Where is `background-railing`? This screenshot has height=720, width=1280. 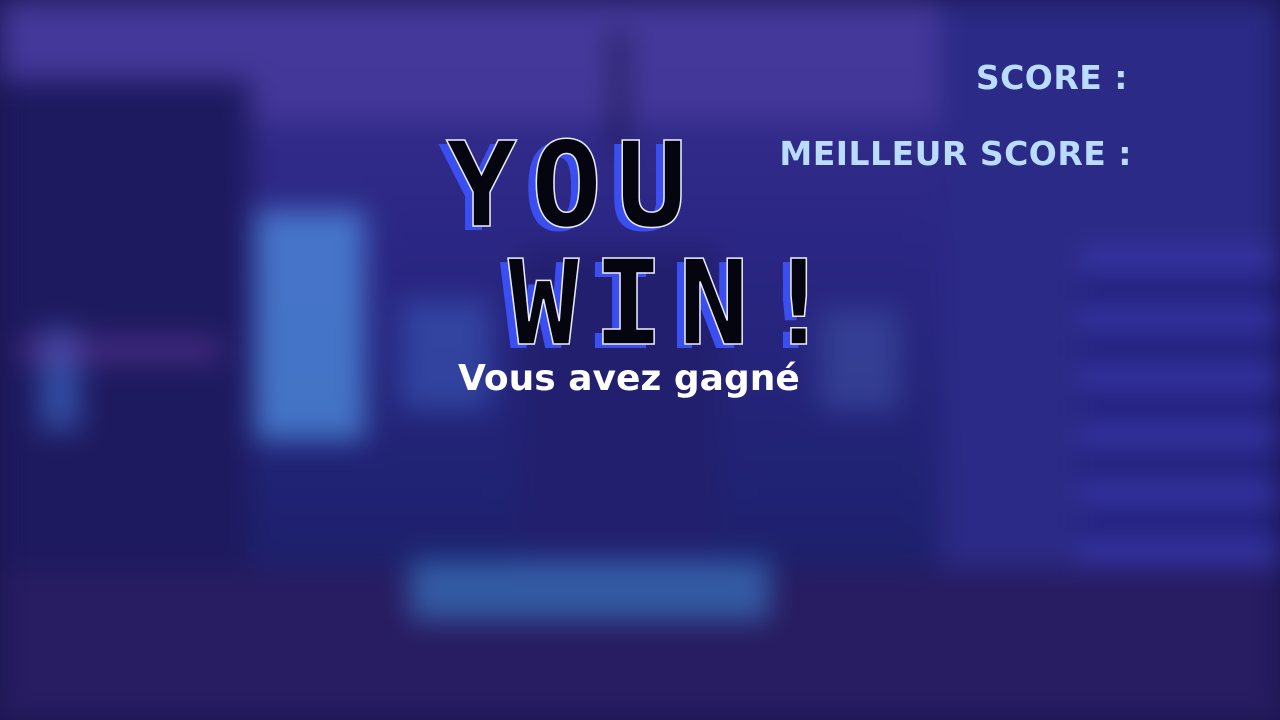
background-railing is located at coordinates (120, 350).